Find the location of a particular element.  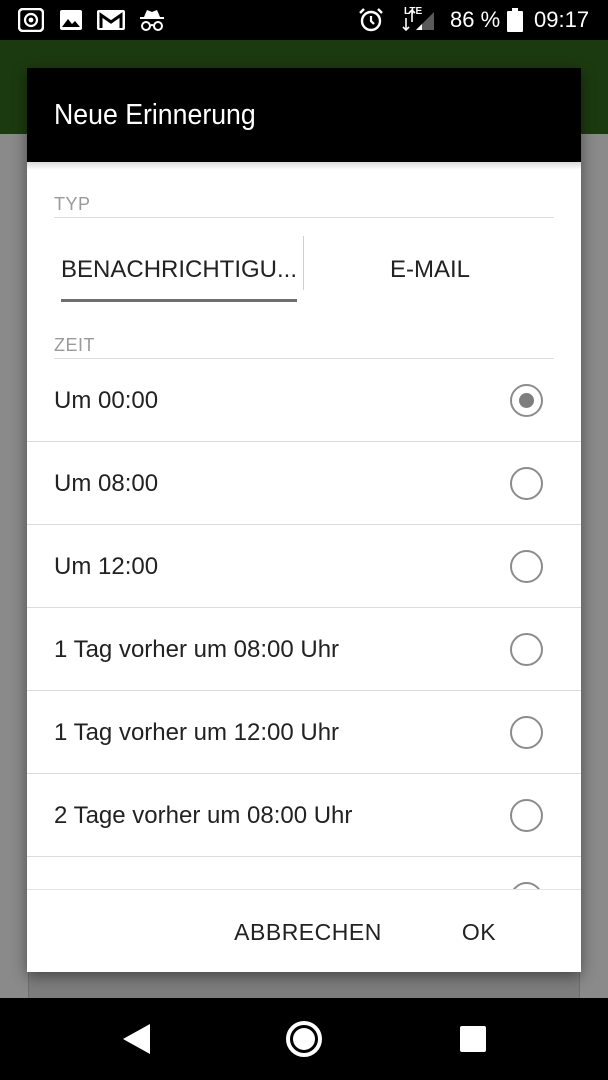

time-option-label: 1 Tag vorher um 08:00 Uhr is located at coordinates (197, 649).